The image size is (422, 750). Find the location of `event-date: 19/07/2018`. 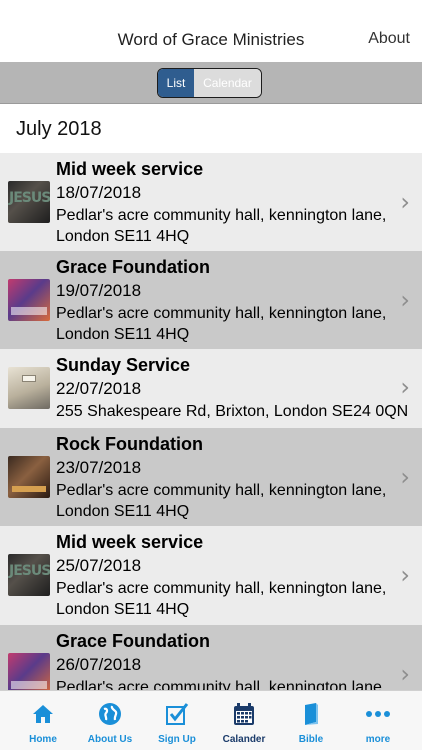

event-date: 19/07/2018 is located at coordinates (99, 290).